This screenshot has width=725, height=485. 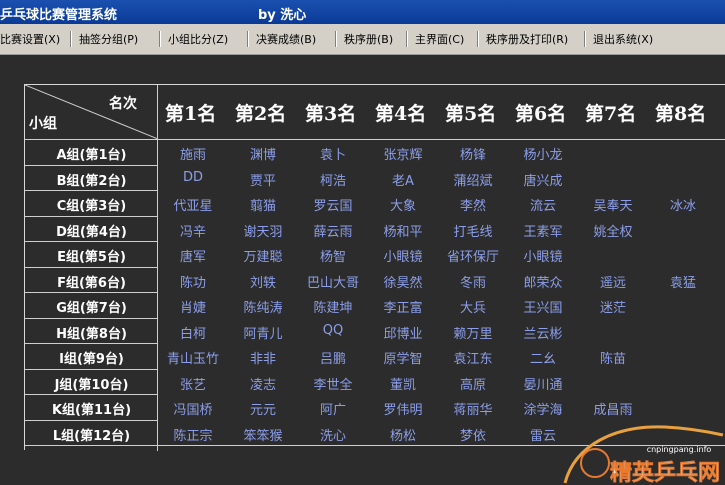 I want to click on player-cell: 杨锋, so click(x=473, y=153).